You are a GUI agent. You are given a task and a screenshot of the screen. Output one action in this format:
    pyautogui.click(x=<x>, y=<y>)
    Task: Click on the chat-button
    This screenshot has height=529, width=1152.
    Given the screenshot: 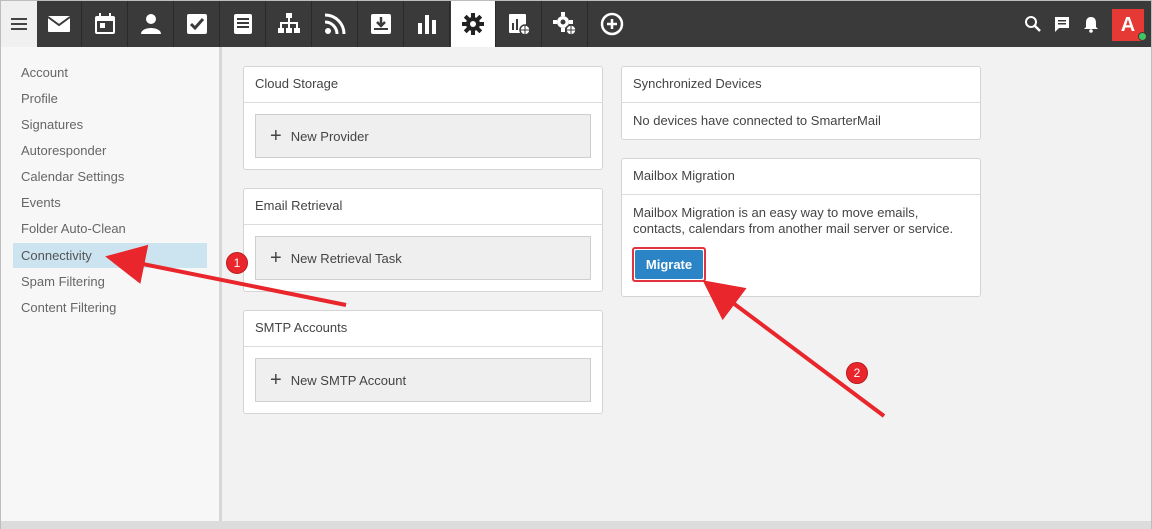 What is the action you would take?
    pyautogui.click(x=1062, y=24)
    